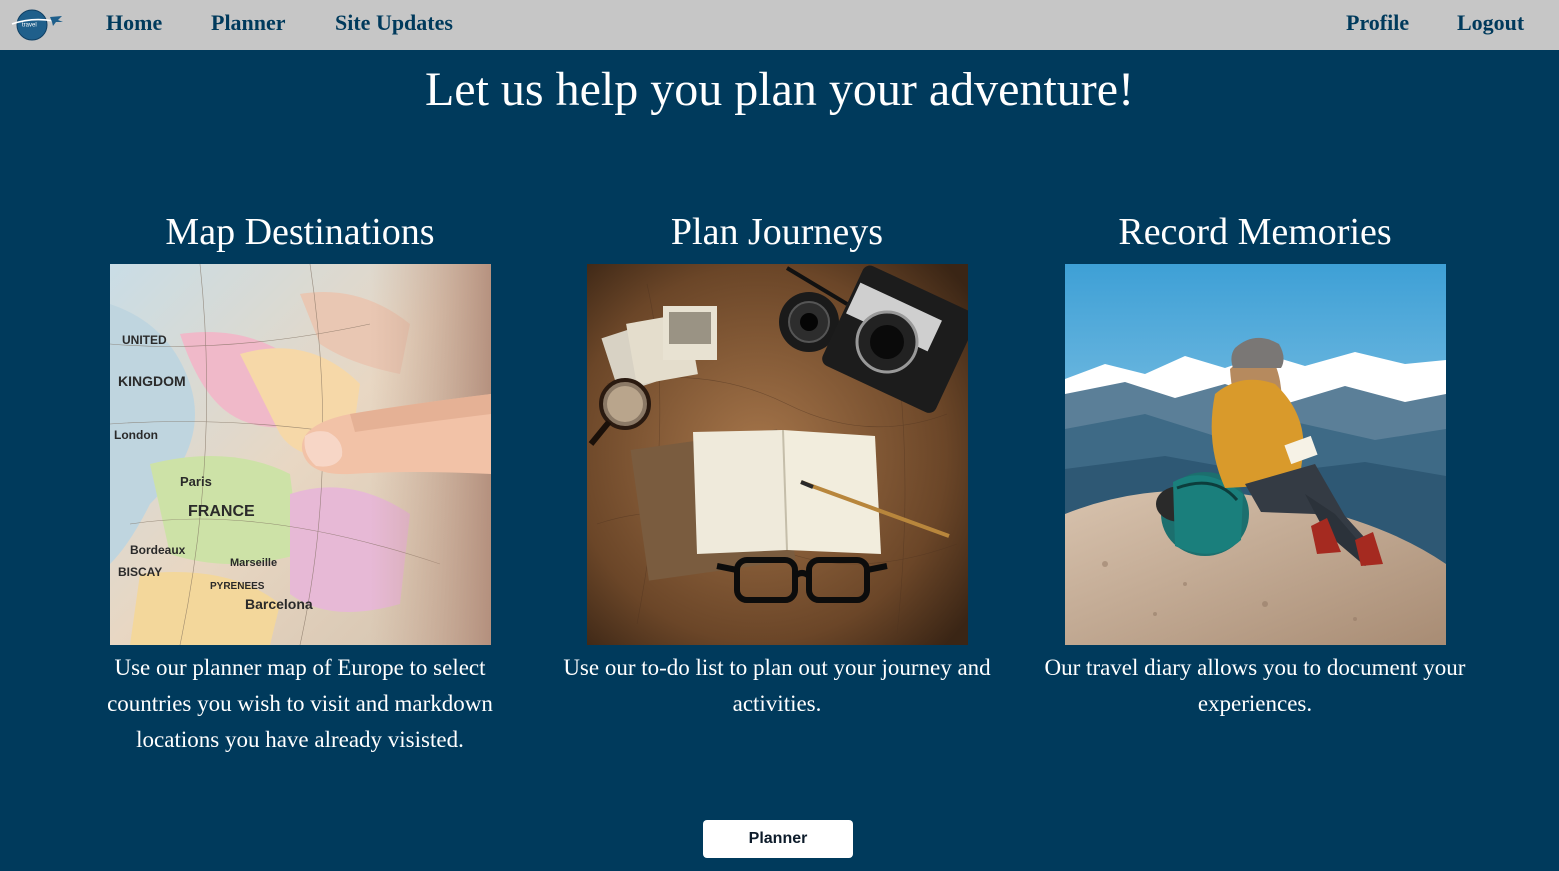  Describe the element at coordinates (144, 340) in the screenshot. I see `svg-text: UNITED` at that location.